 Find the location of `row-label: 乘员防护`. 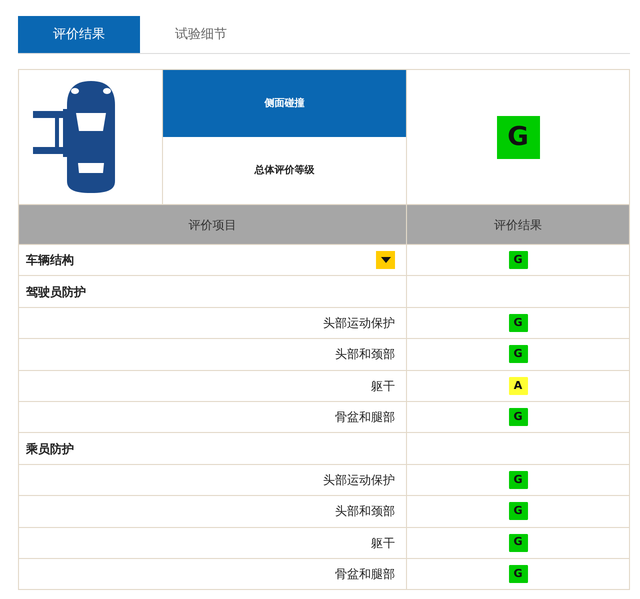

row-label: 乘员防护 is located at coordinates (50, 449).